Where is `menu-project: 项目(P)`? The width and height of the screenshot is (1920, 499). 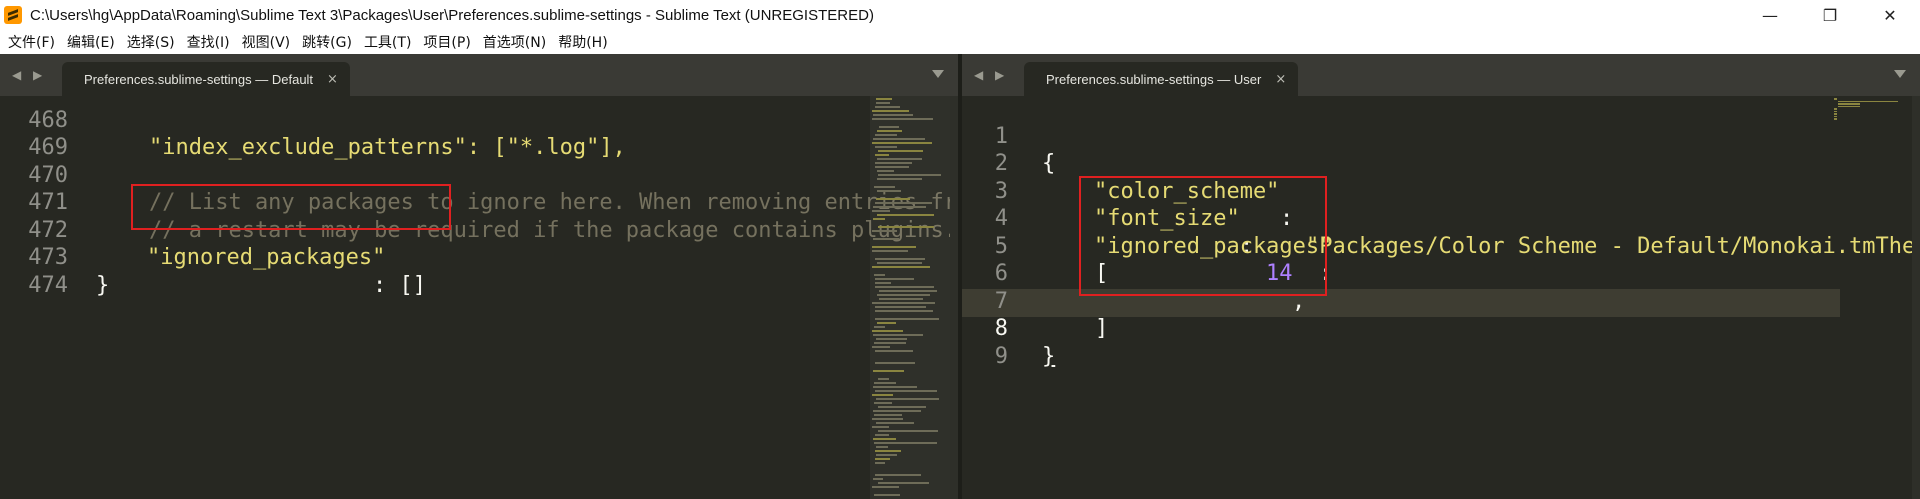 menu-project: 项目(P) is located at coordinates (446, 42).